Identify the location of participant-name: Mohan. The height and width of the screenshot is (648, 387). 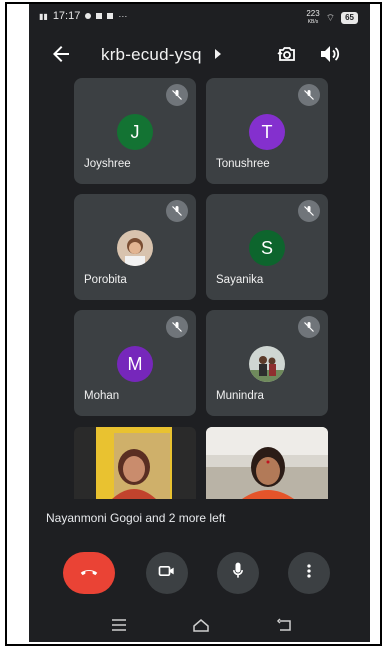
(102, 396).